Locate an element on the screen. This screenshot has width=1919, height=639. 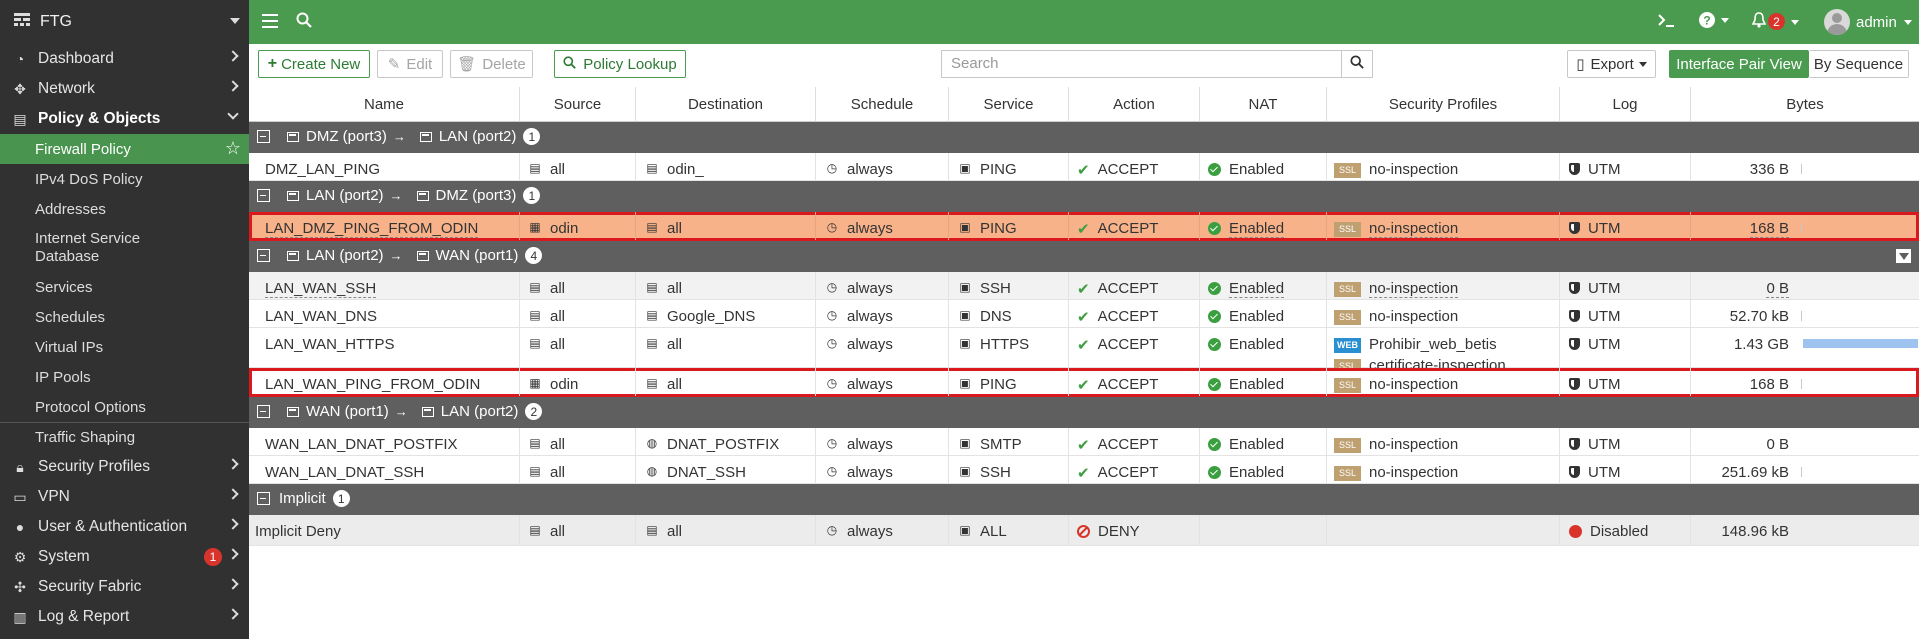
button-label: By Sequence is located at coordinates (1858, 64).